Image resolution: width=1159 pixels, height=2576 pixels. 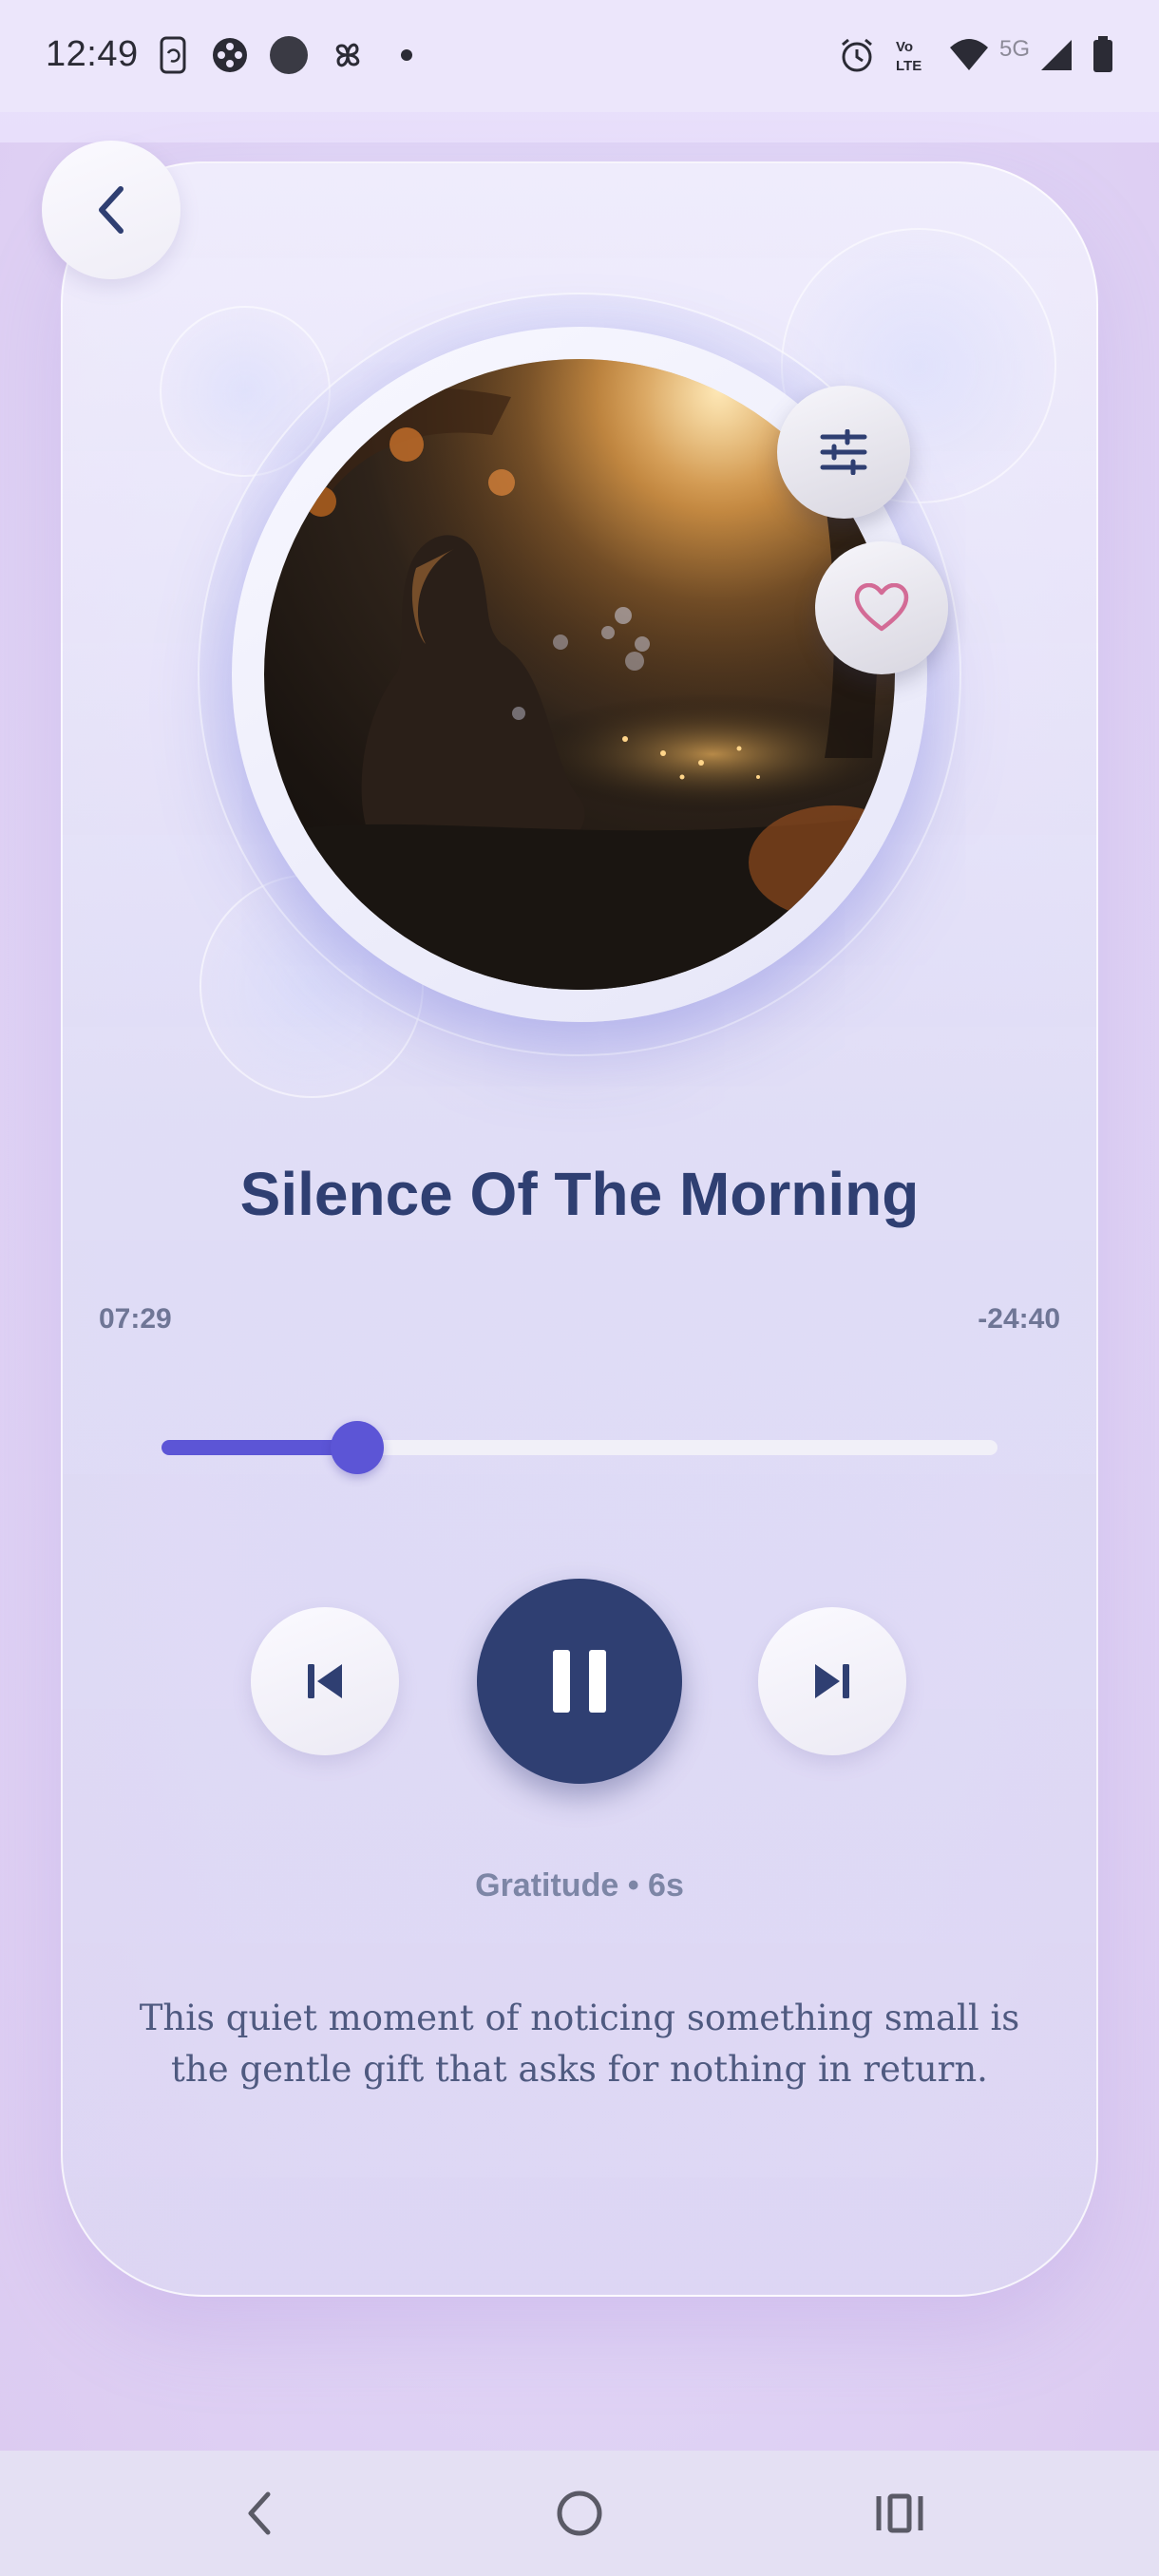 What do you see at coordinates (348, 55) in the screenshot?
I see `pinwheel-icon` at bounding box center [348, 55].